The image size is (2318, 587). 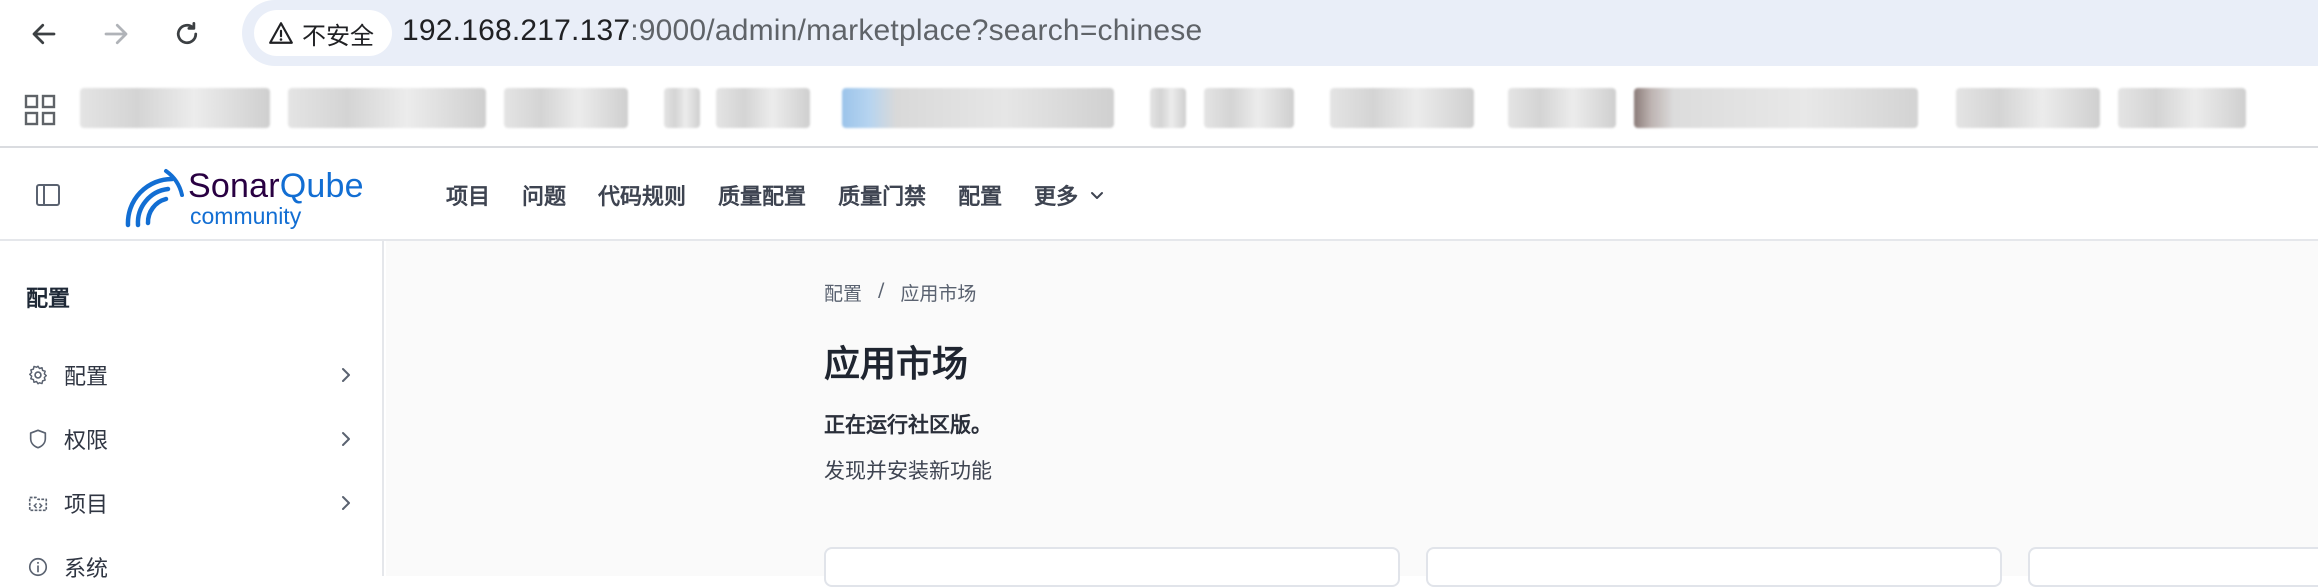 I want to click on reload-icon, so click(x=187, y=33).